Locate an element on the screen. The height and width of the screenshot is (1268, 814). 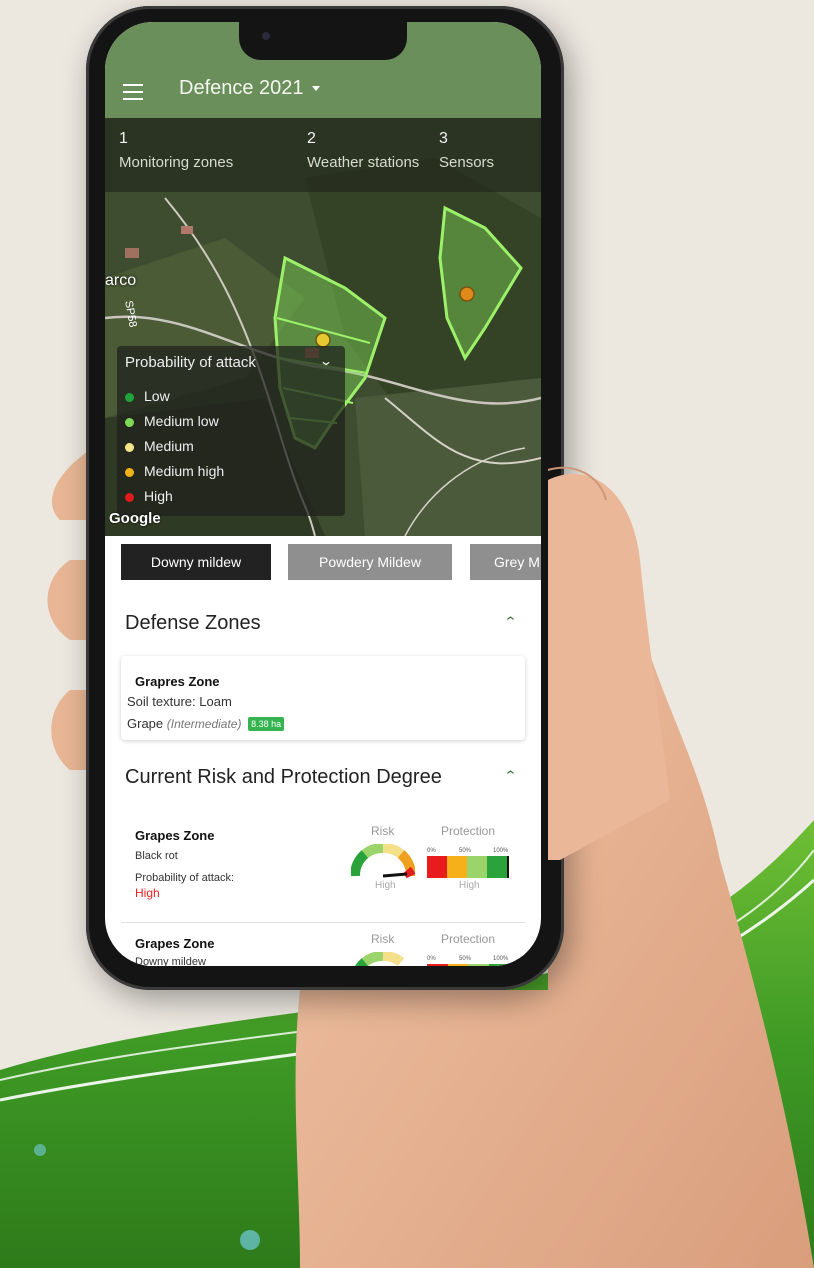
phone-notch is located at coordinates (323, 41).